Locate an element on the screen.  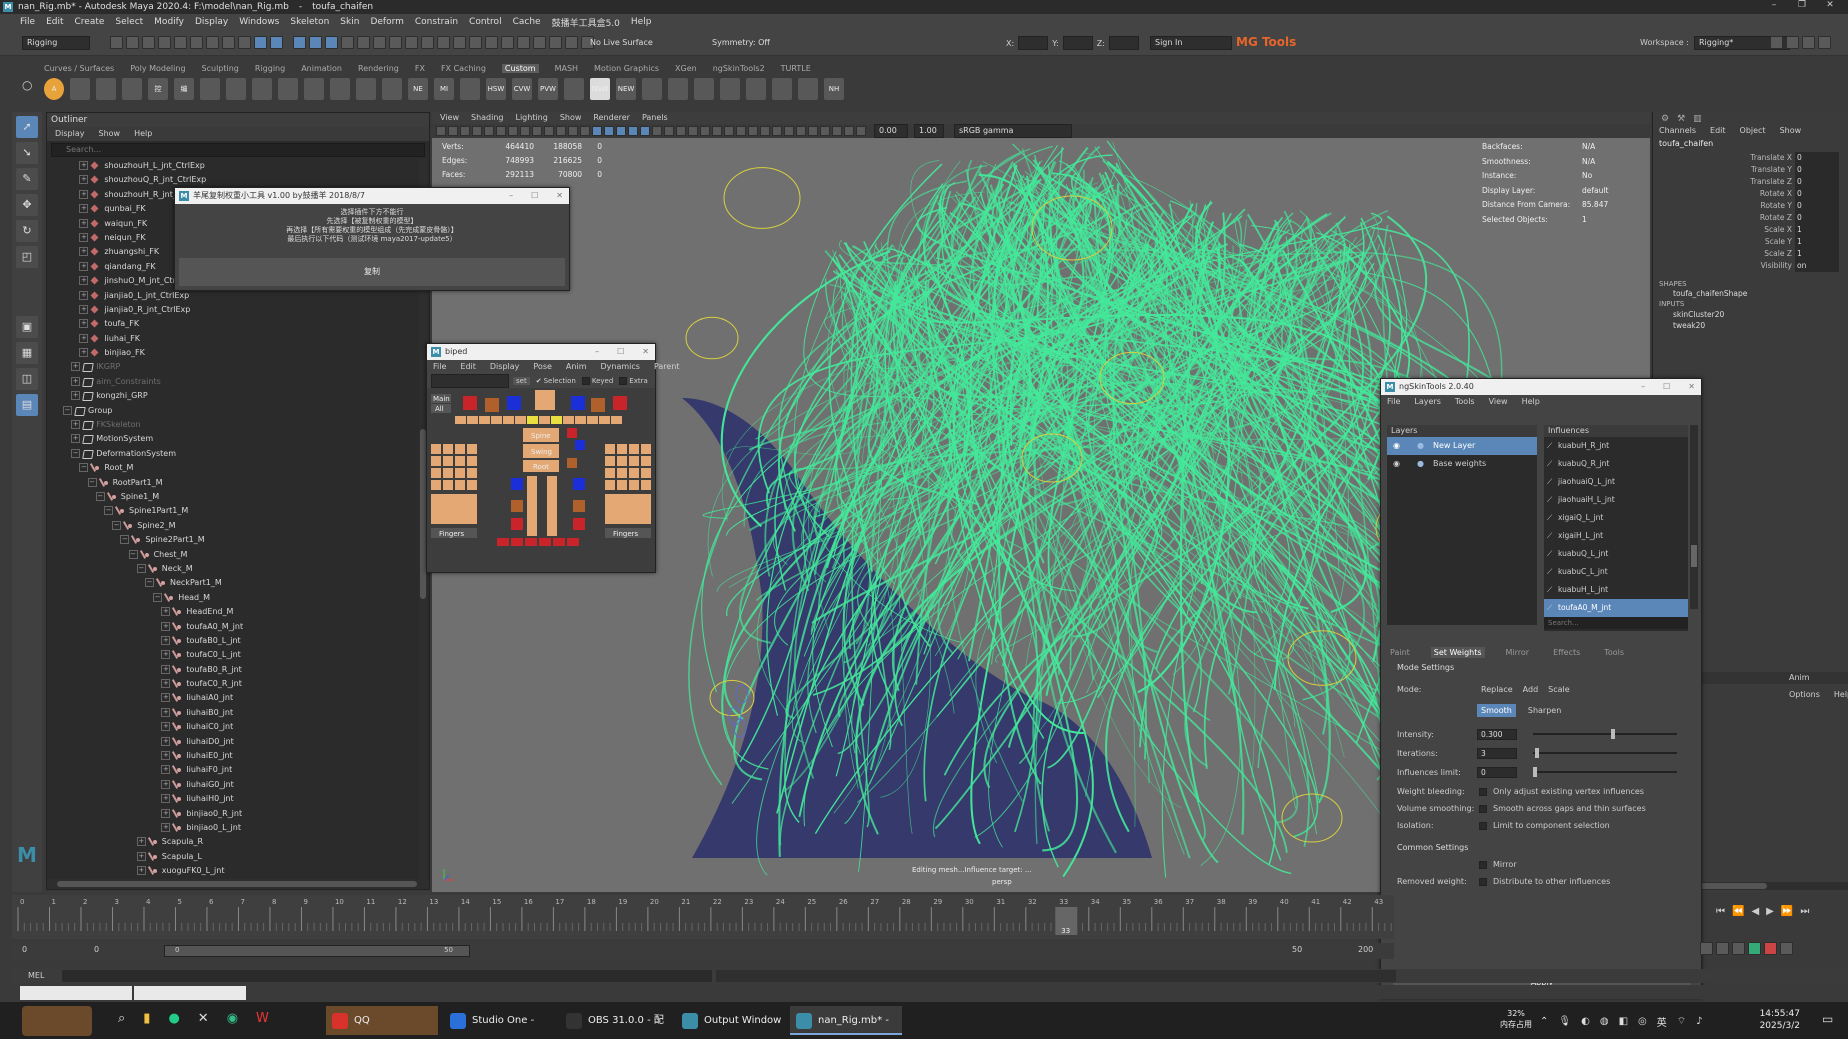
four-pane-icon: ▦ is located at coordinates (27, 353).